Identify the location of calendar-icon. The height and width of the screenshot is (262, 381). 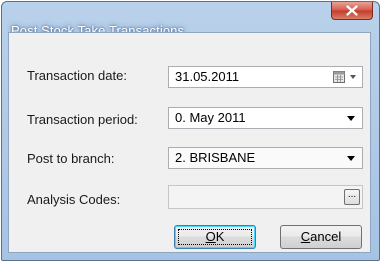
(339, 77).